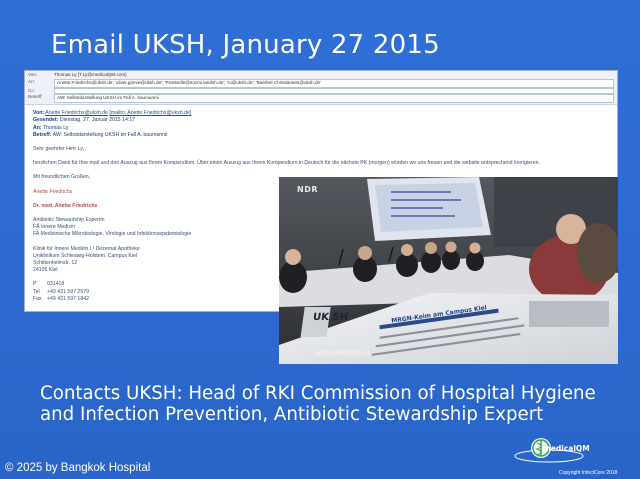 This screenshot has height=479, width=640. What do you see at coordinates (97, 120) in the screenshot?
I see `quoted-sent-value: Dienstag, 27. Januar 2015 14:17` at bounding box center [97, 120].